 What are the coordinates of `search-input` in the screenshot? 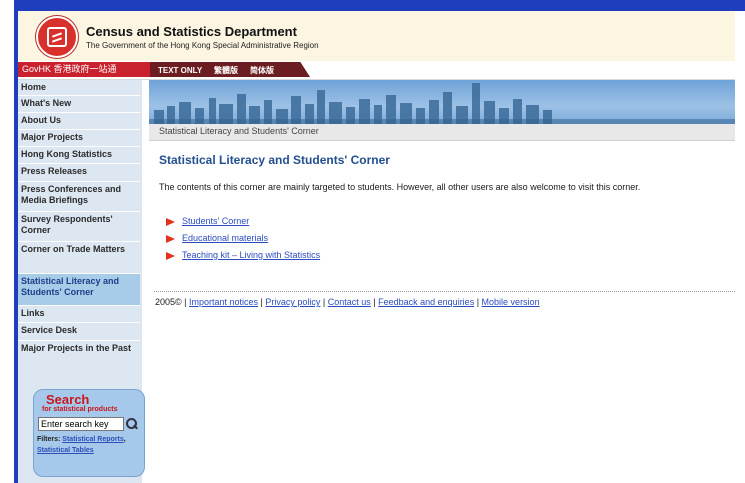 It's located at (81, 424).